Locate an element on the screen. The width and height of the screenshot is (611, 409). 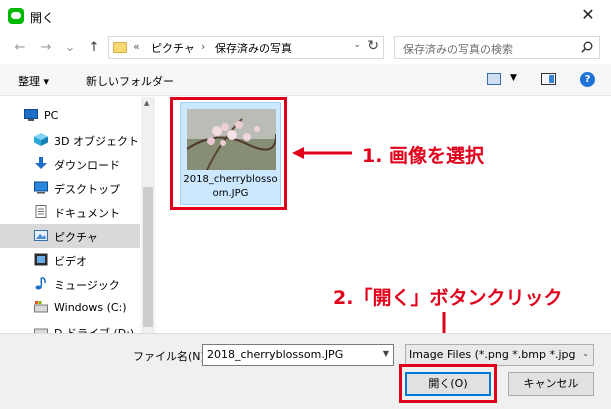
view-options-chevron-icon: ▼ is located at coordinates (513, 78).